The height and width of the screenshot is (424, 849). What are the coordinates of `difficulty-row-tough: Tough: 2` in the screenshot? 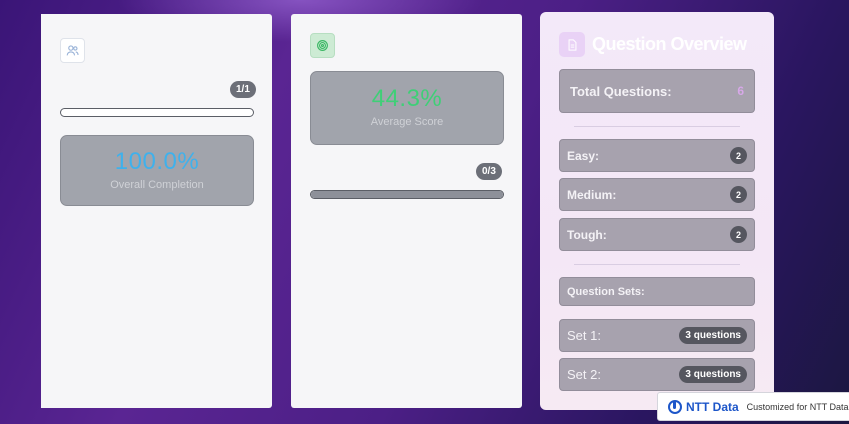 It's located at (657, 234).